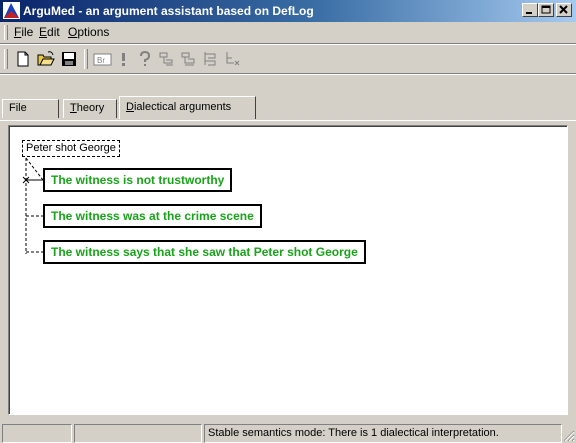 The height and width of the screenshot is (443, 576). What do you see at coordinates (11, 10) in the screenshot?
I see `argumed-app-icon` at bounding box center [11, 10].